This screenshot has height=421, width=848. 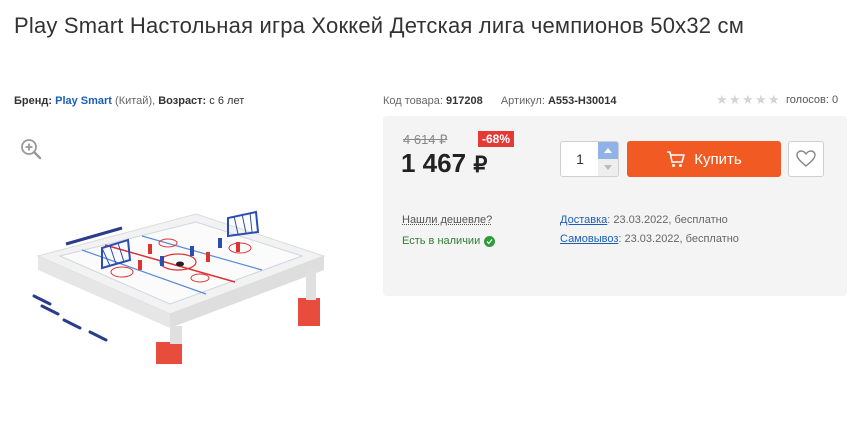 I want to click on favorite-button, so click(x=806, y=159).